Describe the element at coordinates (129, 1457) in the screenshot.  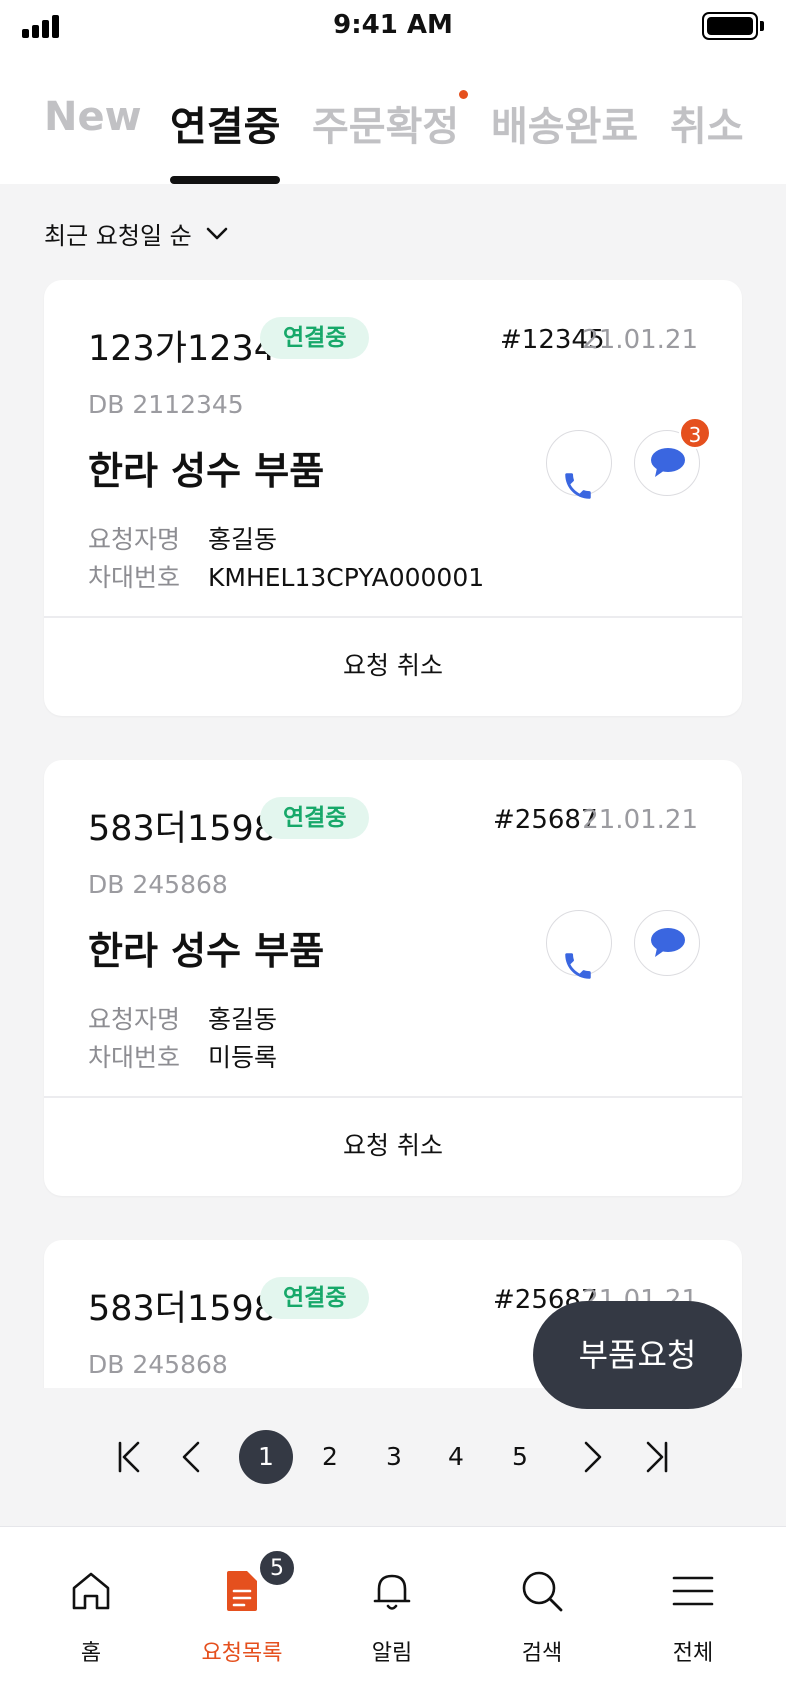
I see `first-page-icon` at that location.